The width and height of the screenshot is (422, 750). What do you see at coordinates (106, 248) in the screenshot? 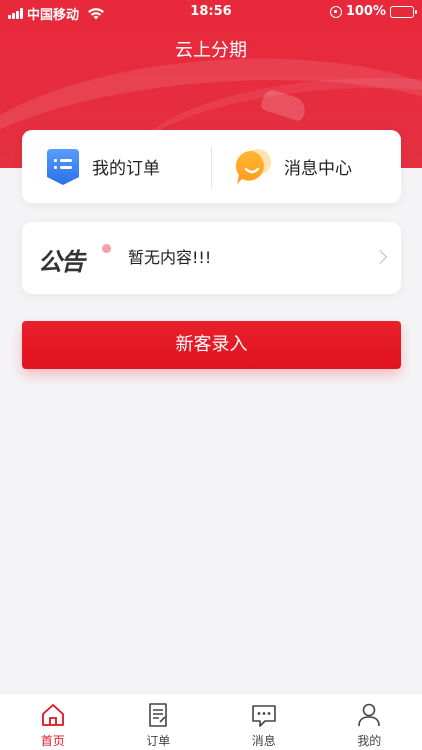
I see `notice-dot` at bounding box center [106, 248].